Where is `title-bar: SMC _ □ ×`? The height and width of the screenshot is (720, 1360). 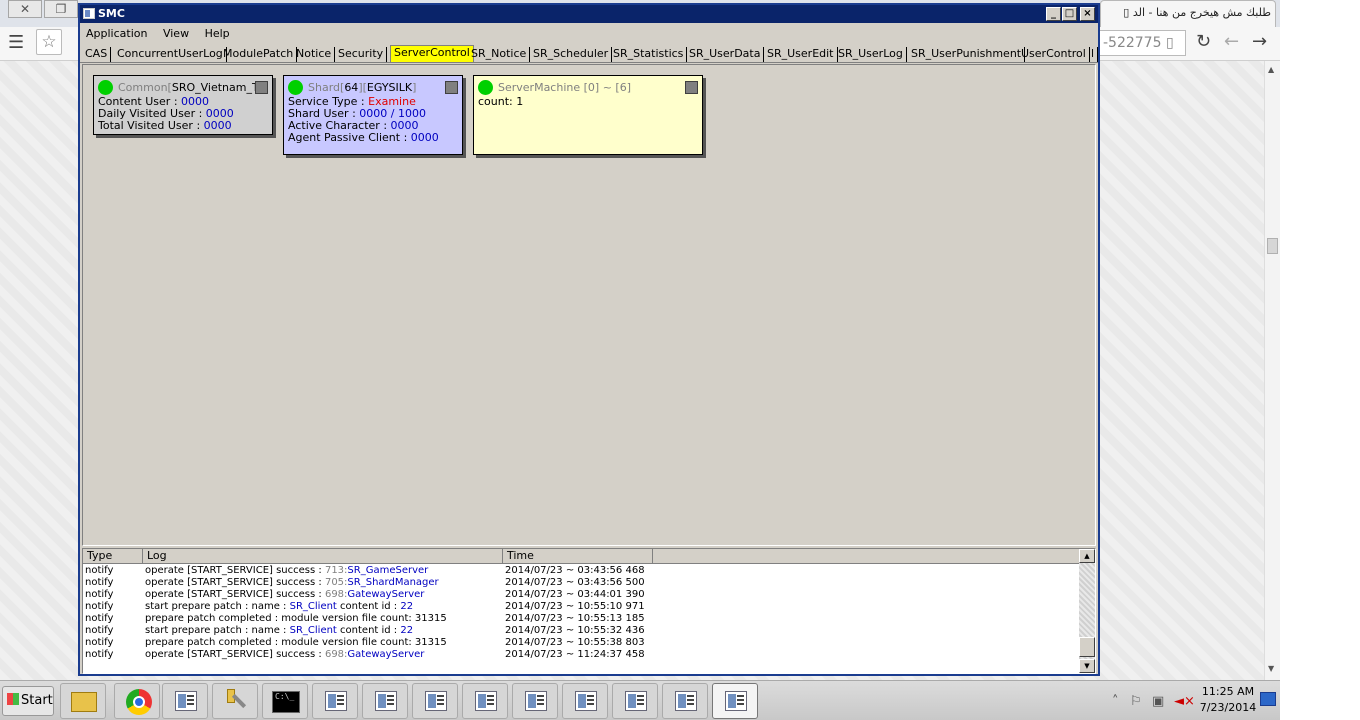
title-bar: SMC _ □ × is located at coordinates (589, 14).